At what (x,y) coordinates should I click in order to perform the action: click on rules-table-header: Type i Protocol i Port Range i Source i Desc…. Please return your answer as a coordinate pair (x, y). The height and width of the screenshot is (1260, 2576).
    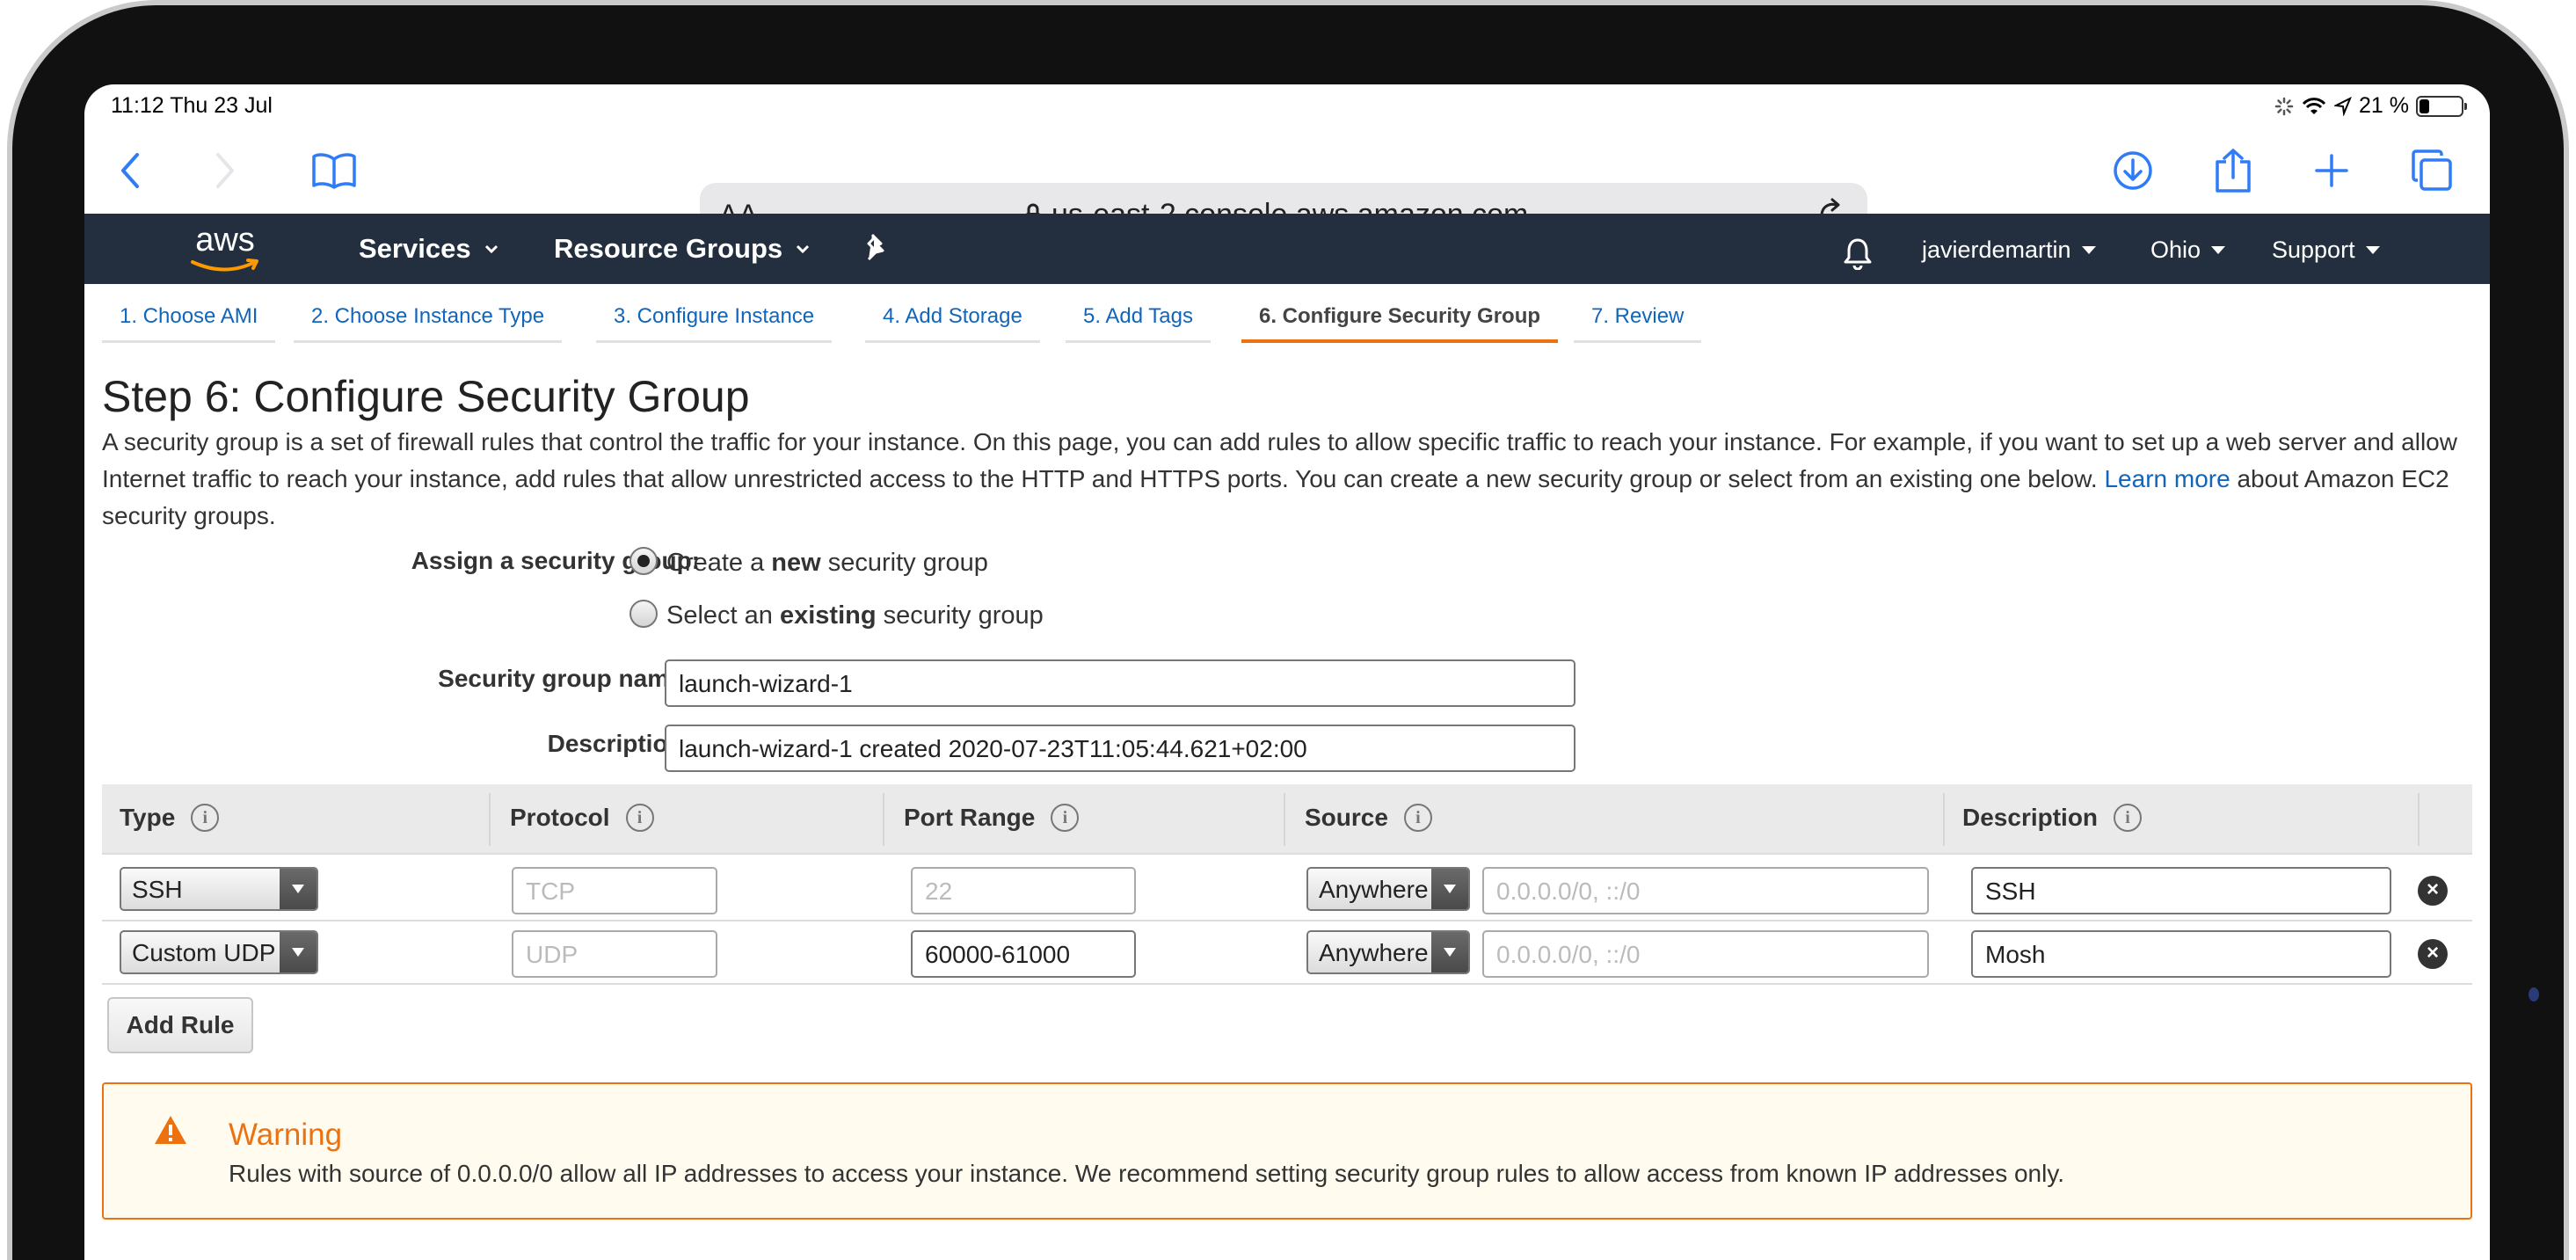
    Looking at the image, I should click on (1287, 819).